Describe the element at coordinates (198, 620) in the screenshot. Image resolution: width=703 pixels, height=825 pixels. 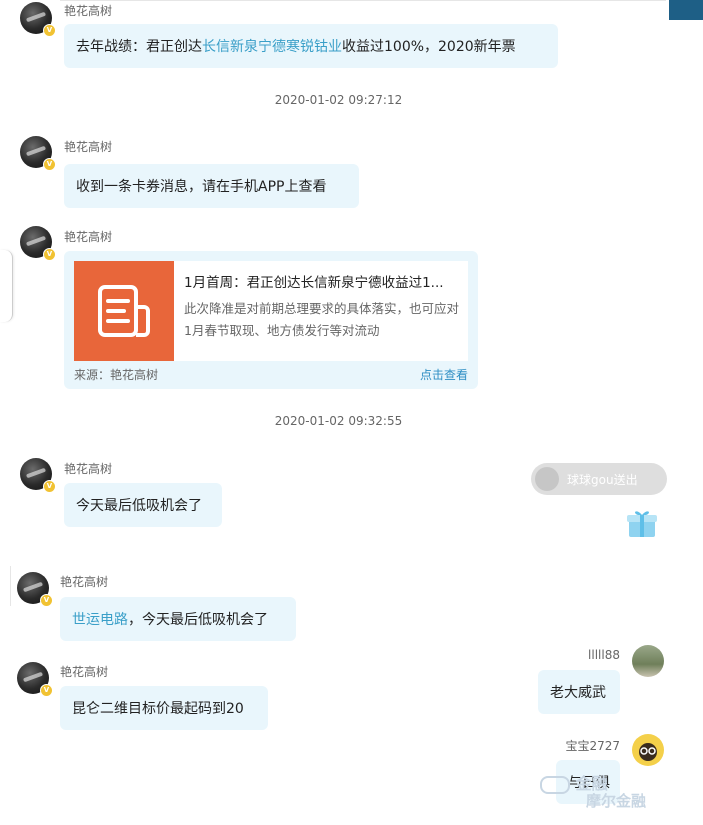
I see `message-text: ，今天最后低吸机会了` at that location.